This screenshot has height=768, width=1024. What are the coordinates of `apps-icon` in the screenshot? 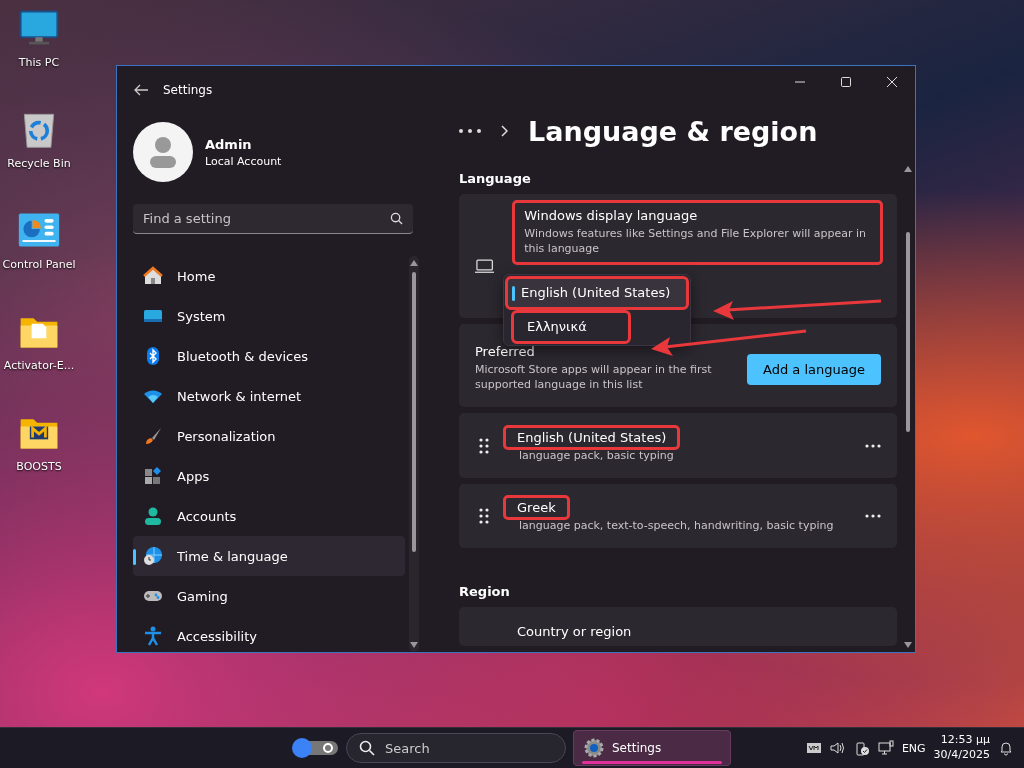 It's located at (153, 476).